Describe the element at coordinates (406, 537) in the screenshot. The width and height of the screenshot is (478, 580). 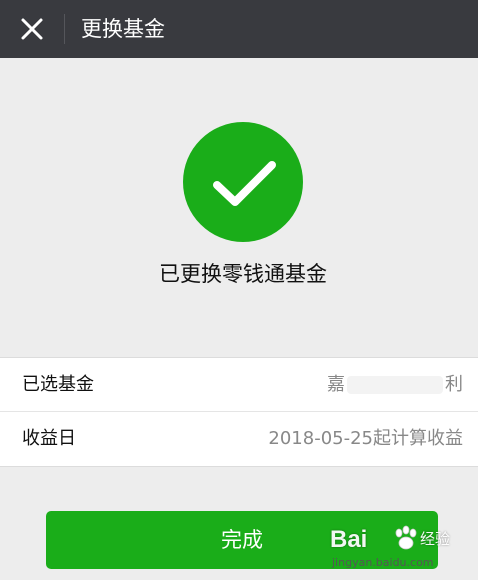
I see `paw-icon` at that location.